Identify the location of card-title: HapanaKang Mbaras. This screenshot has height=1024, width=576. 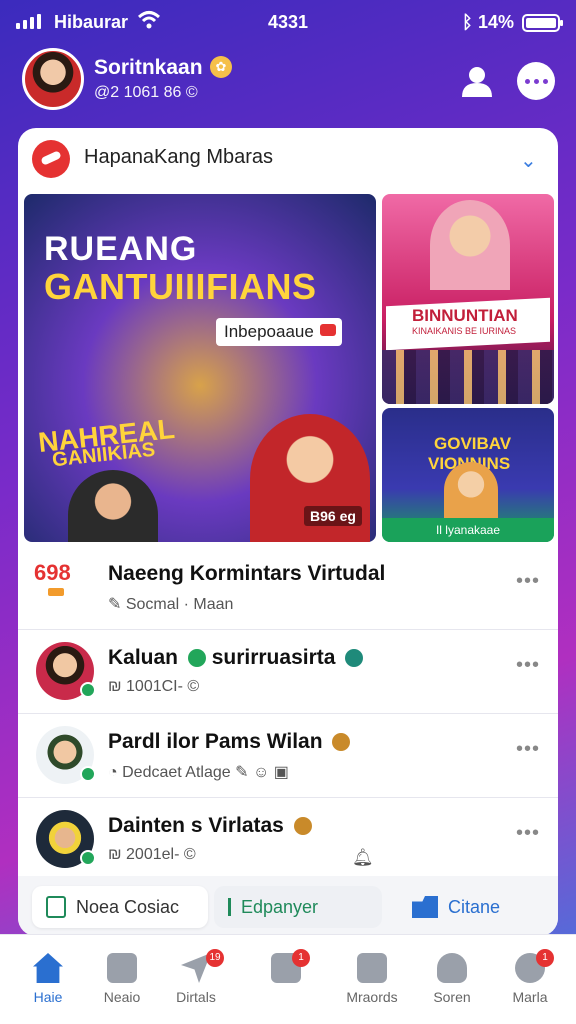
(179, 157).